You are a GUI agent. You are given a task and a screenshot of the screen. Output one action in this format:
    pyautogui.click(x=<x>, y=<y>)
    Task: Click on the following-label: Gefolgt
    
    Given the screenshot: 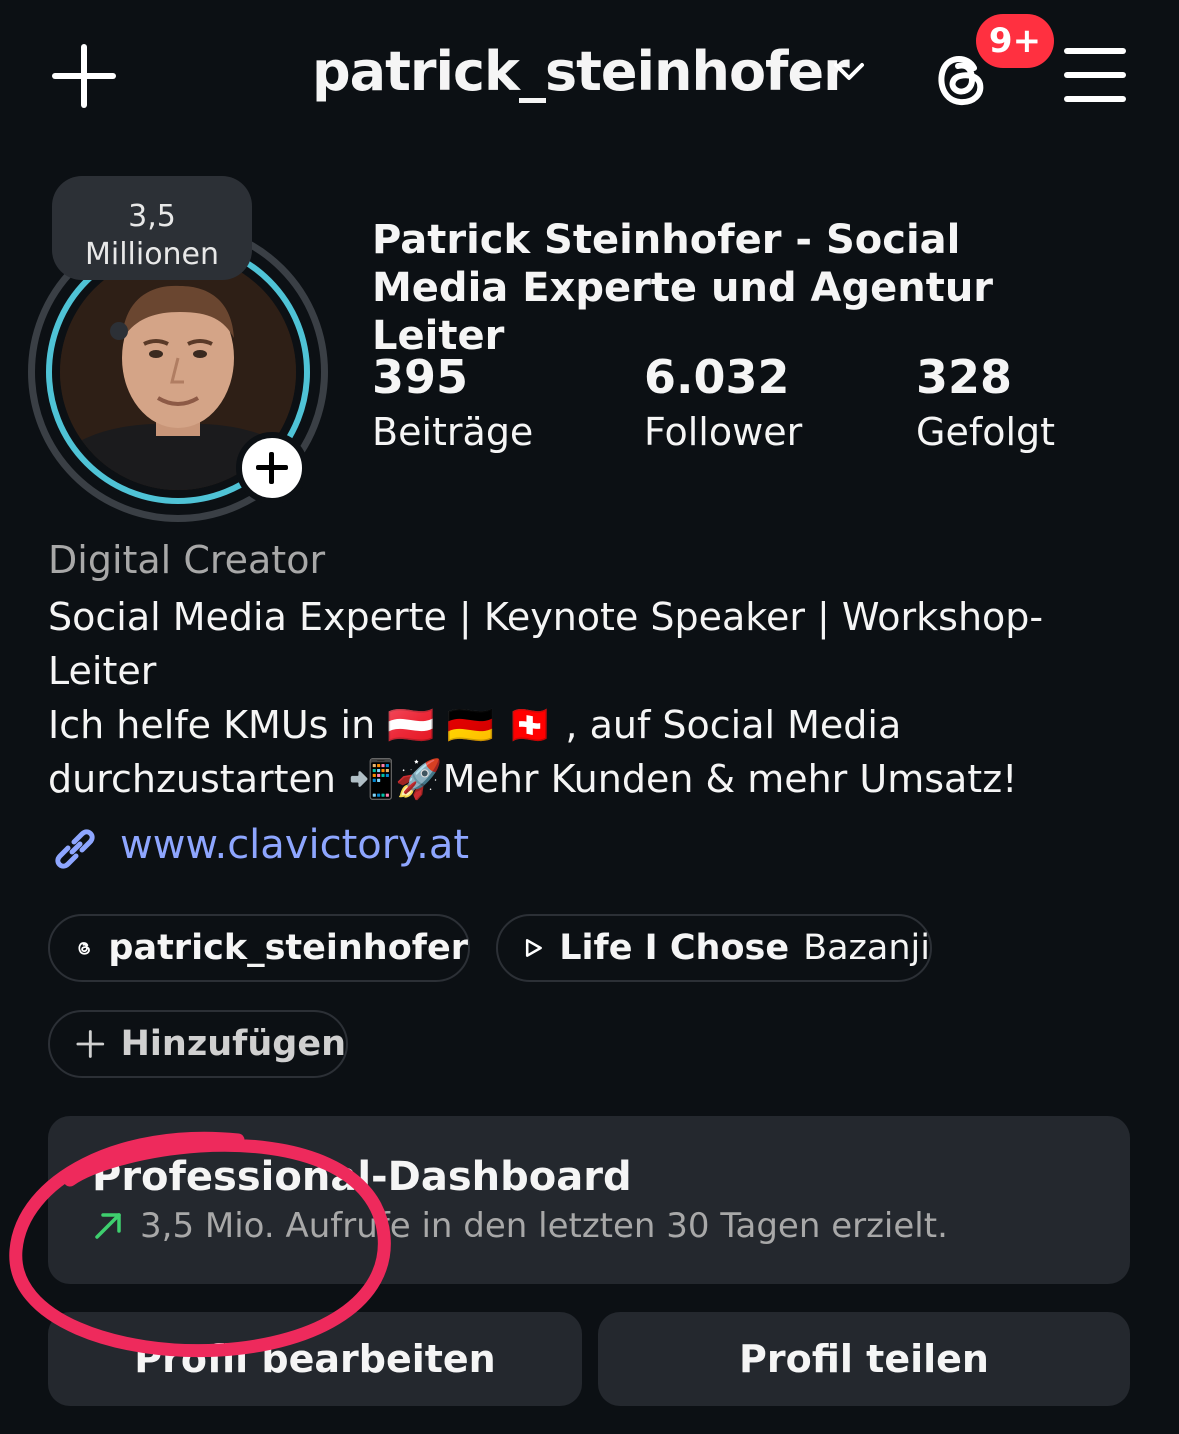 What is the action you would take?
    pyautogui.click(x=985, y=432)
    